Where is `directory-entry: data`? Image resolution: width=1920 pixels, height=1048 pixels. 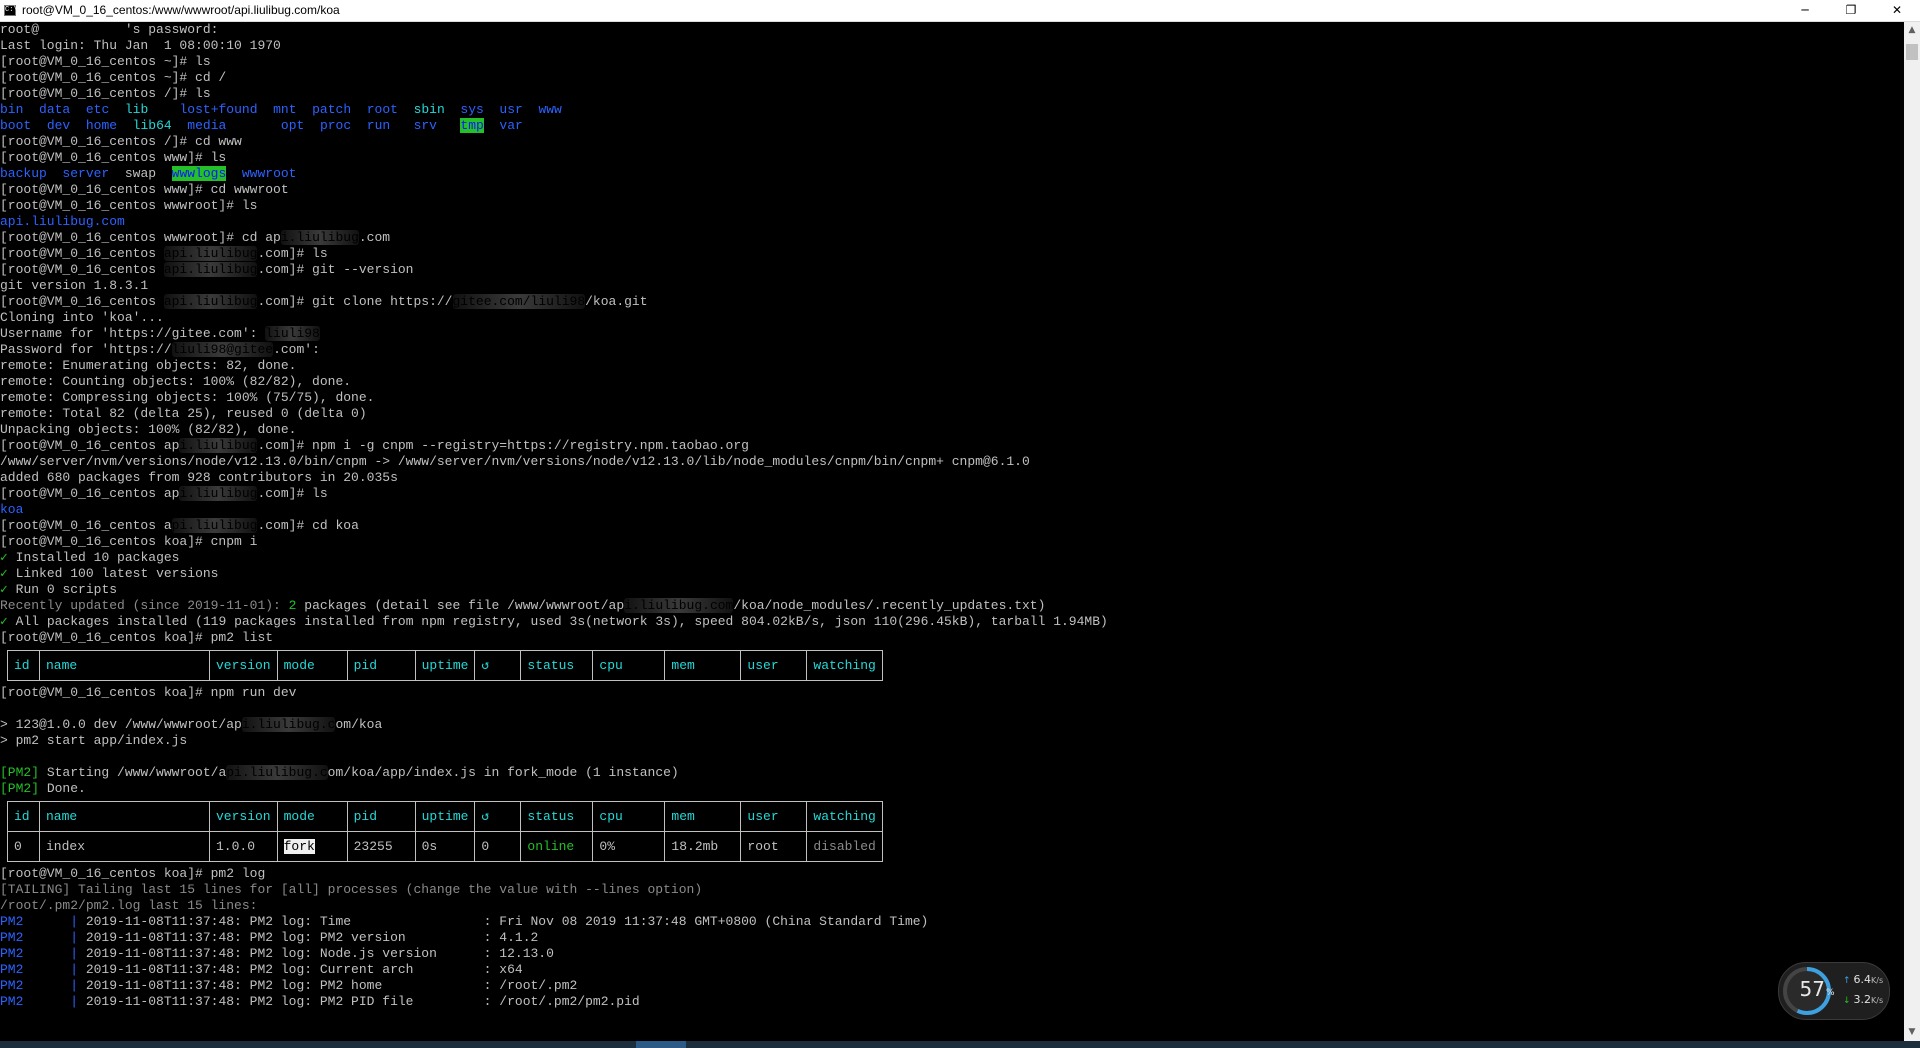 directory-entry: data is located at coordinates (55, 109).